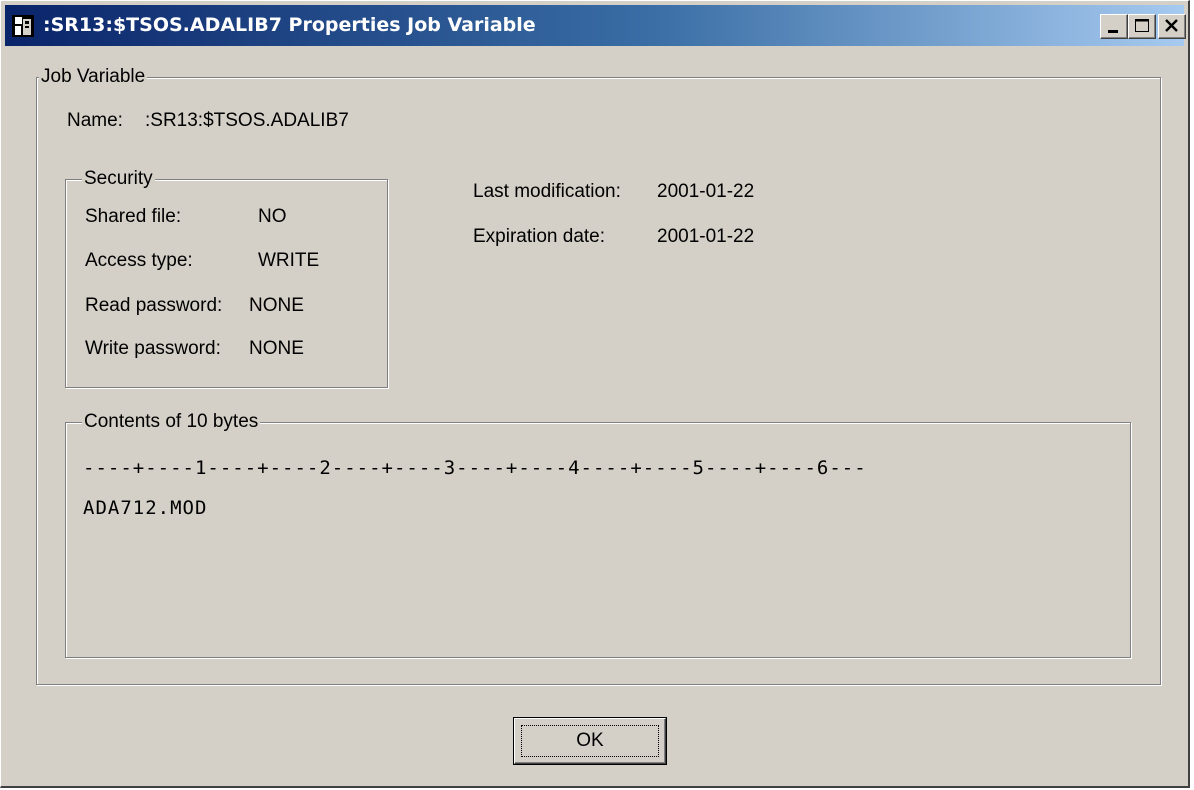 This screenshot has width=1194, height=790. Describe the element at coordinates (1113, 31) in the screenshot. I see `minimize-icon` at that location.